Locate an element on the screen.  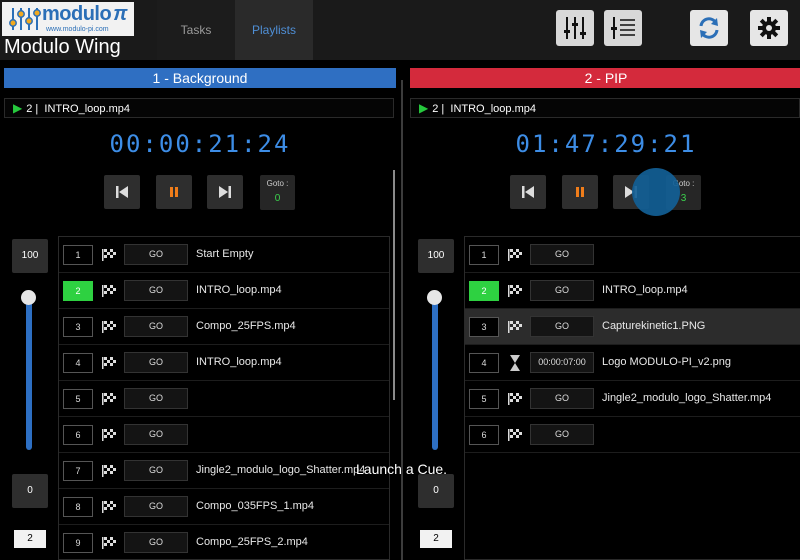
next-cue-button is located at coordinates (225, 192).